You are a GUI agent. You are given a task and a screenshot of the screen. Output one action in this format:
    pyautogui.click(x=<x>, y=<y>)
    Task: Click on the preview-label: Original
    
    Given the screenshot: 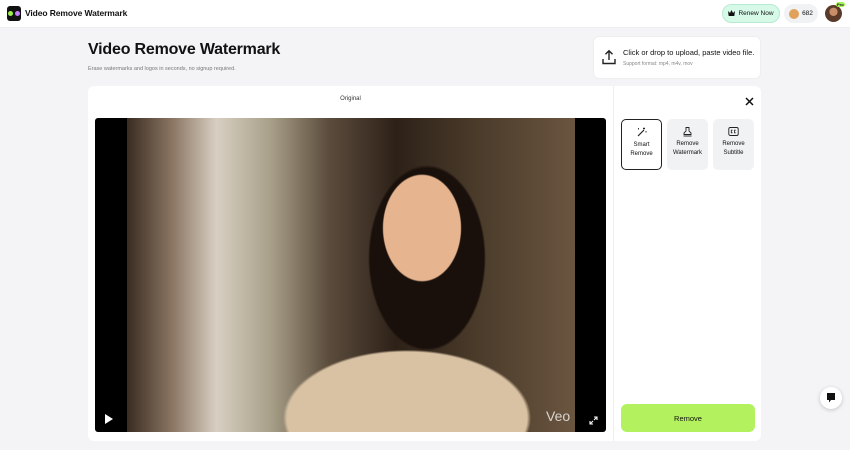 What is the action you would take?
    pyautogui.click(x=350, y=99)
    